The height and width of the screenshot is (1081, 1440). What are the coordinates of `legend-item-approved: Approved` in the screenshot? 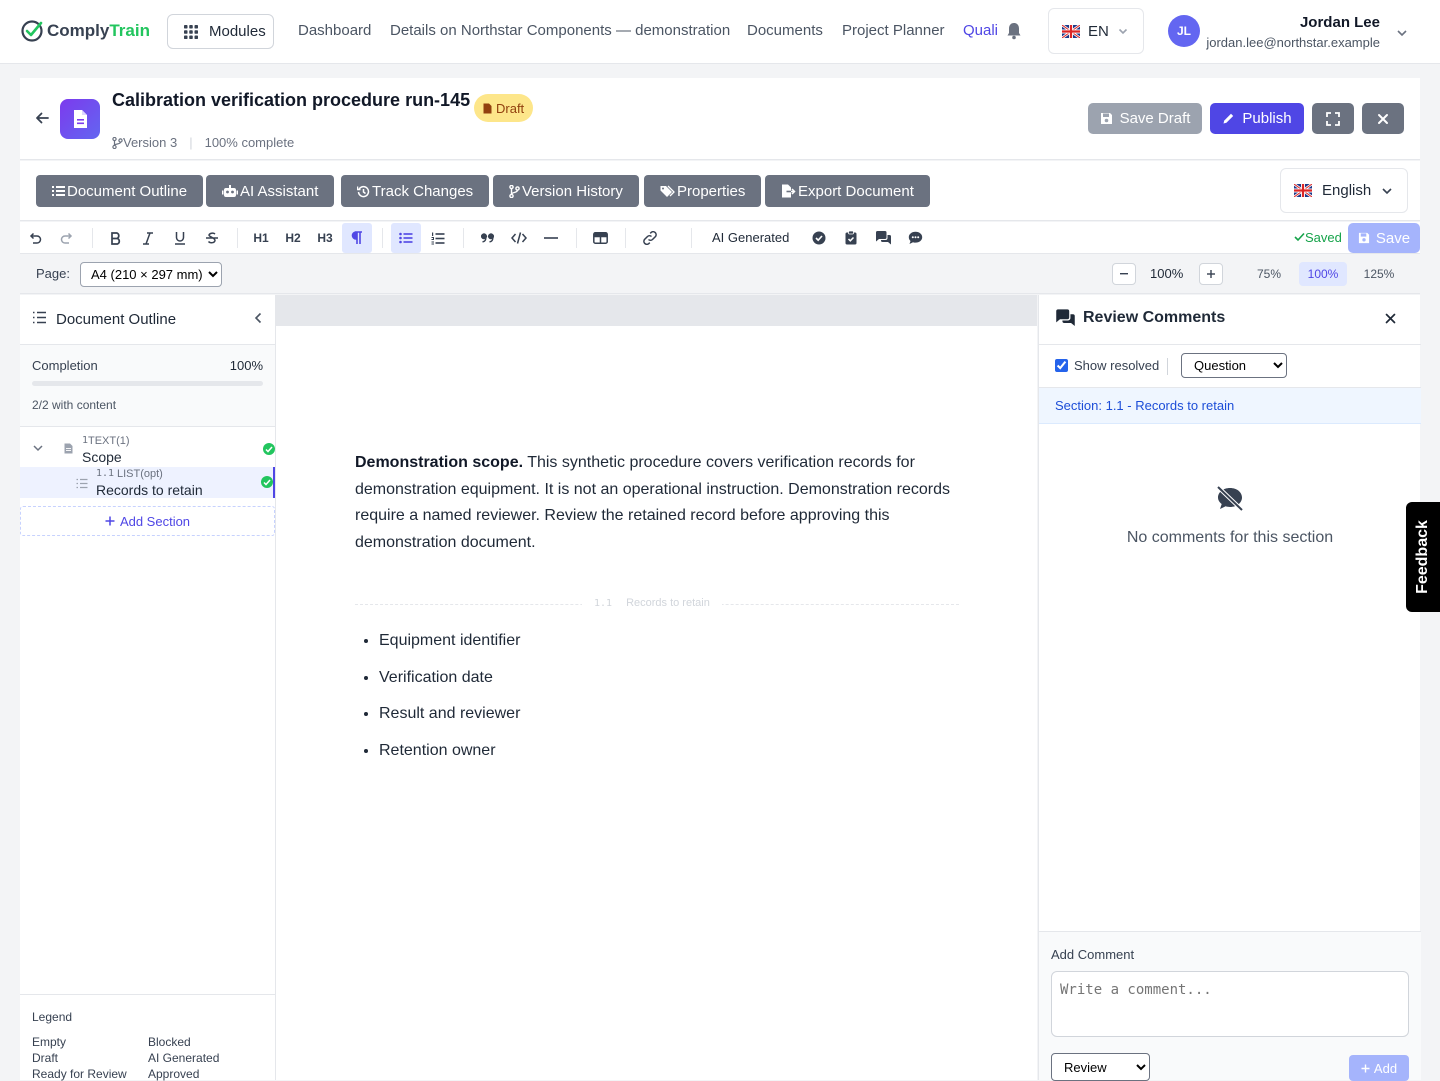 It's located at (174, 1074).